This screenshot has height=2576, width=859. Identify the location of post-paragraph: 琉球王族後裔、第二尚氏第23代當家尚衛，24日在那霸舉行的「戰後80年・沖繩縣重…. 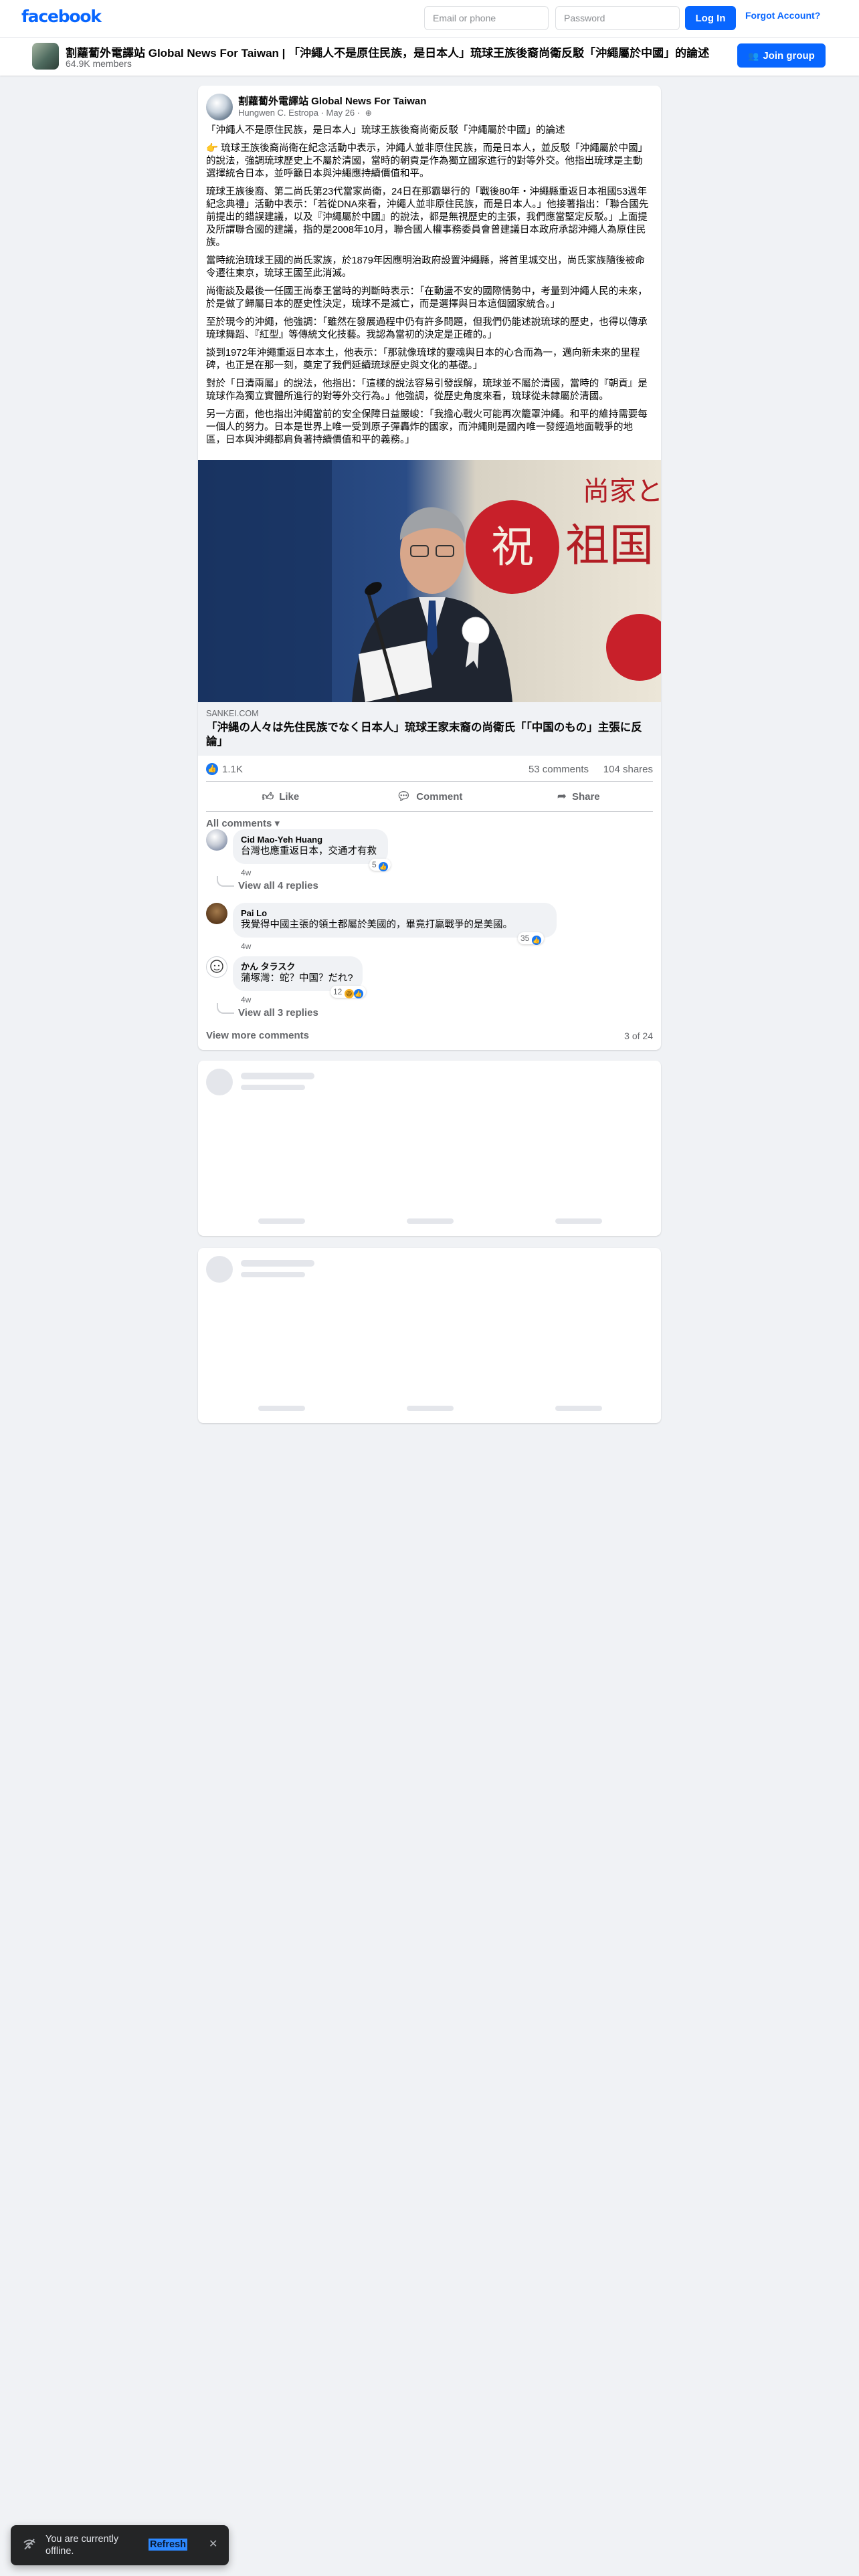
(427, 217).